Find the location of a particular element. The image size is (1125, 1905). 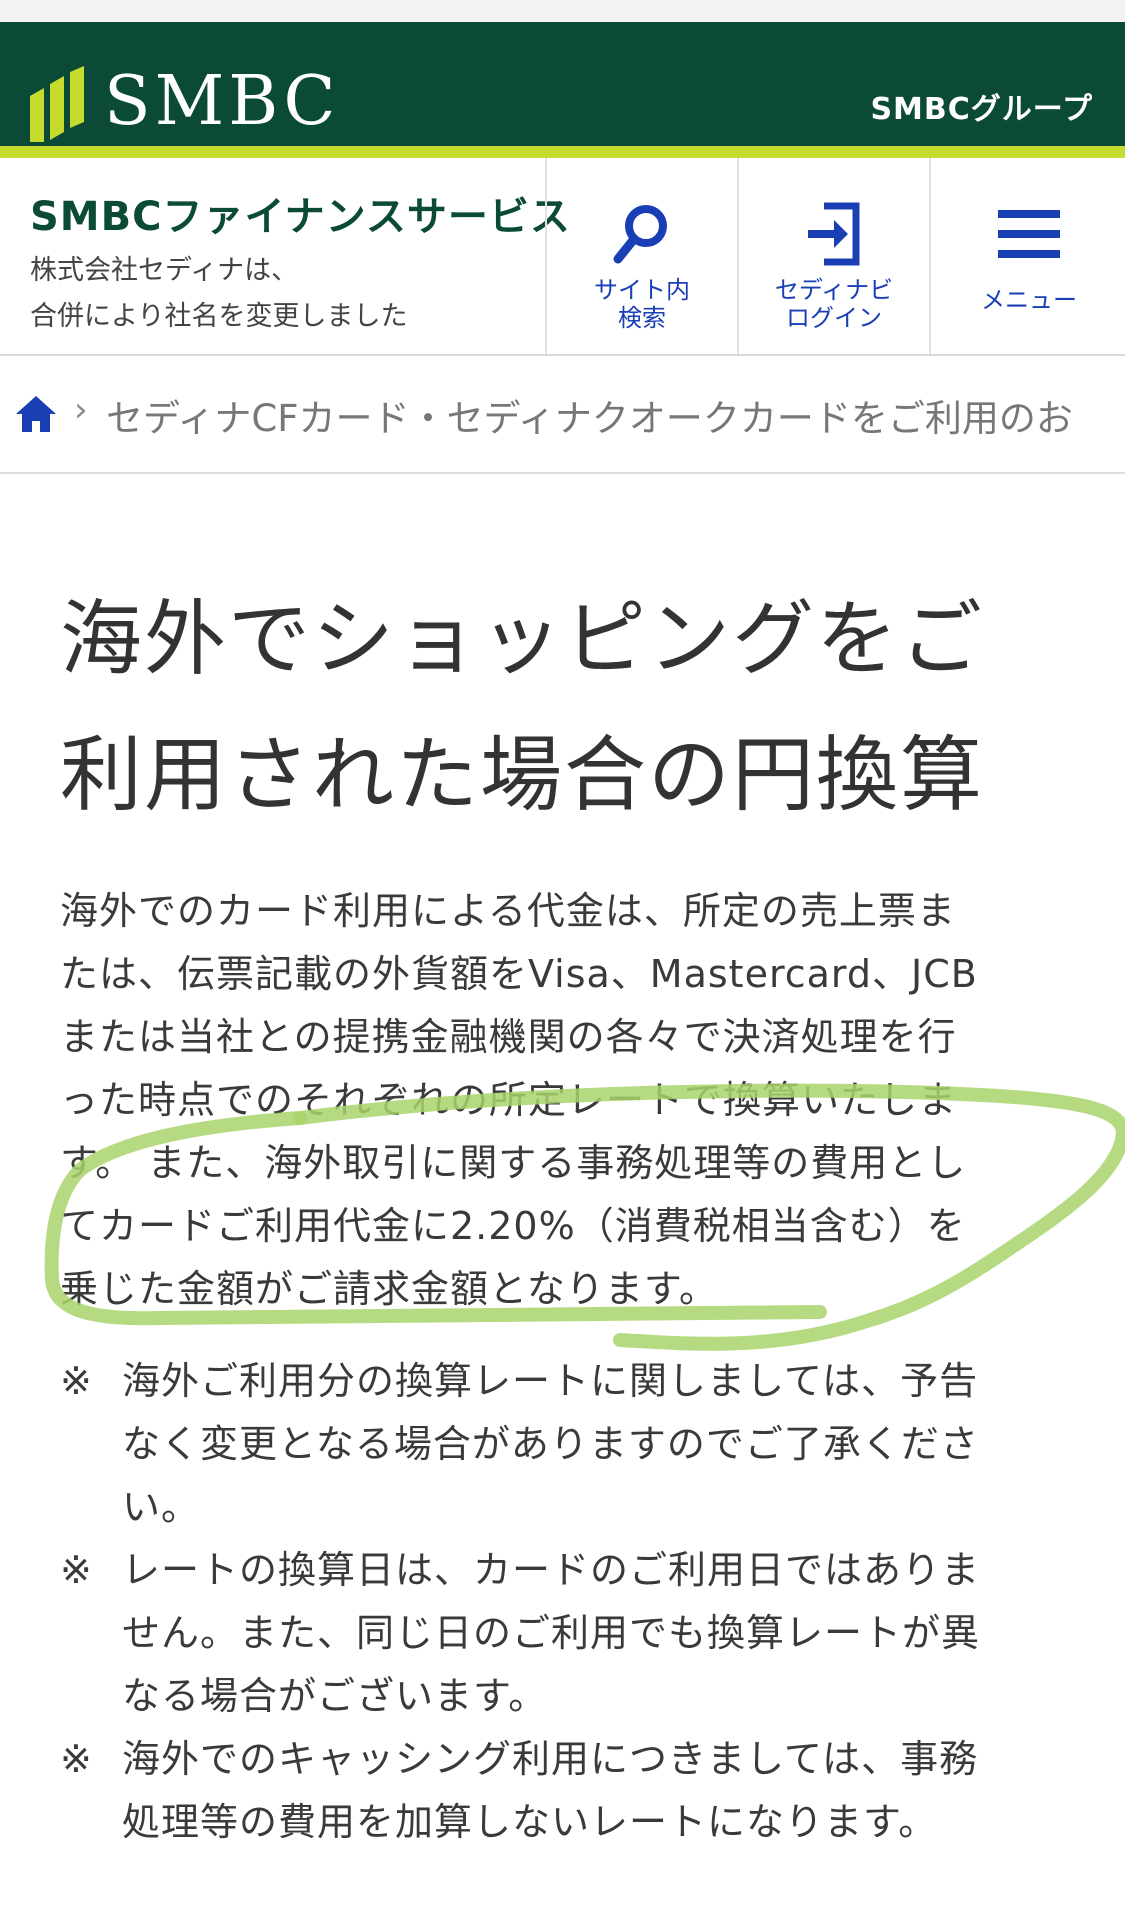

paragraph-line: す。 また、海外取引に関する事務処理等の費用とし is located at coordinates (513, 1163).